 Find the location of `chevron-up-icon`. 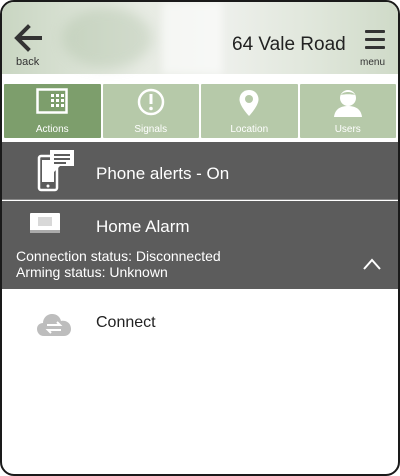

chevron-up-icon is located at coordinates (372, 264).